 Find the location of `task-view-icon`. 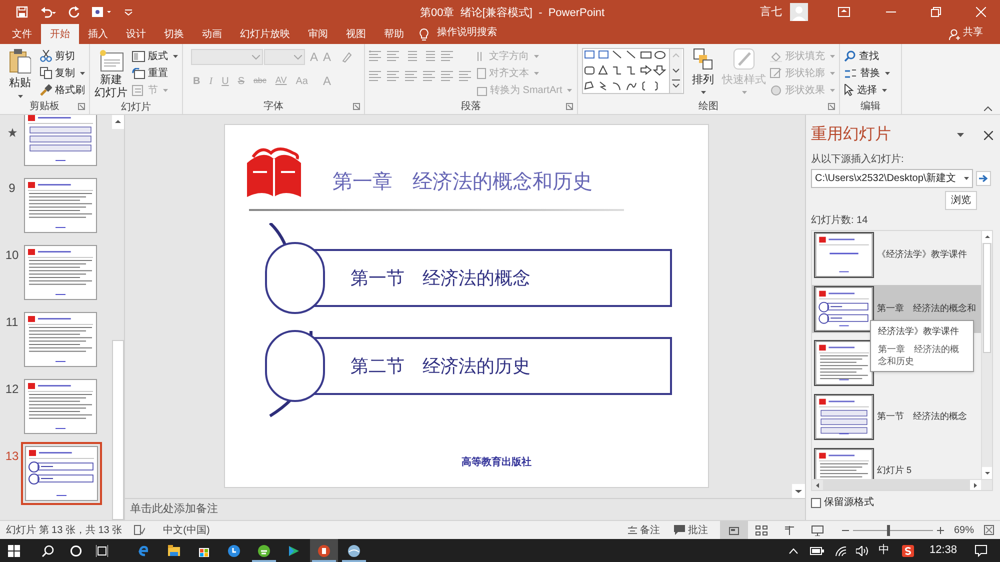

task-view-icon is located at coordinates (102, 550).